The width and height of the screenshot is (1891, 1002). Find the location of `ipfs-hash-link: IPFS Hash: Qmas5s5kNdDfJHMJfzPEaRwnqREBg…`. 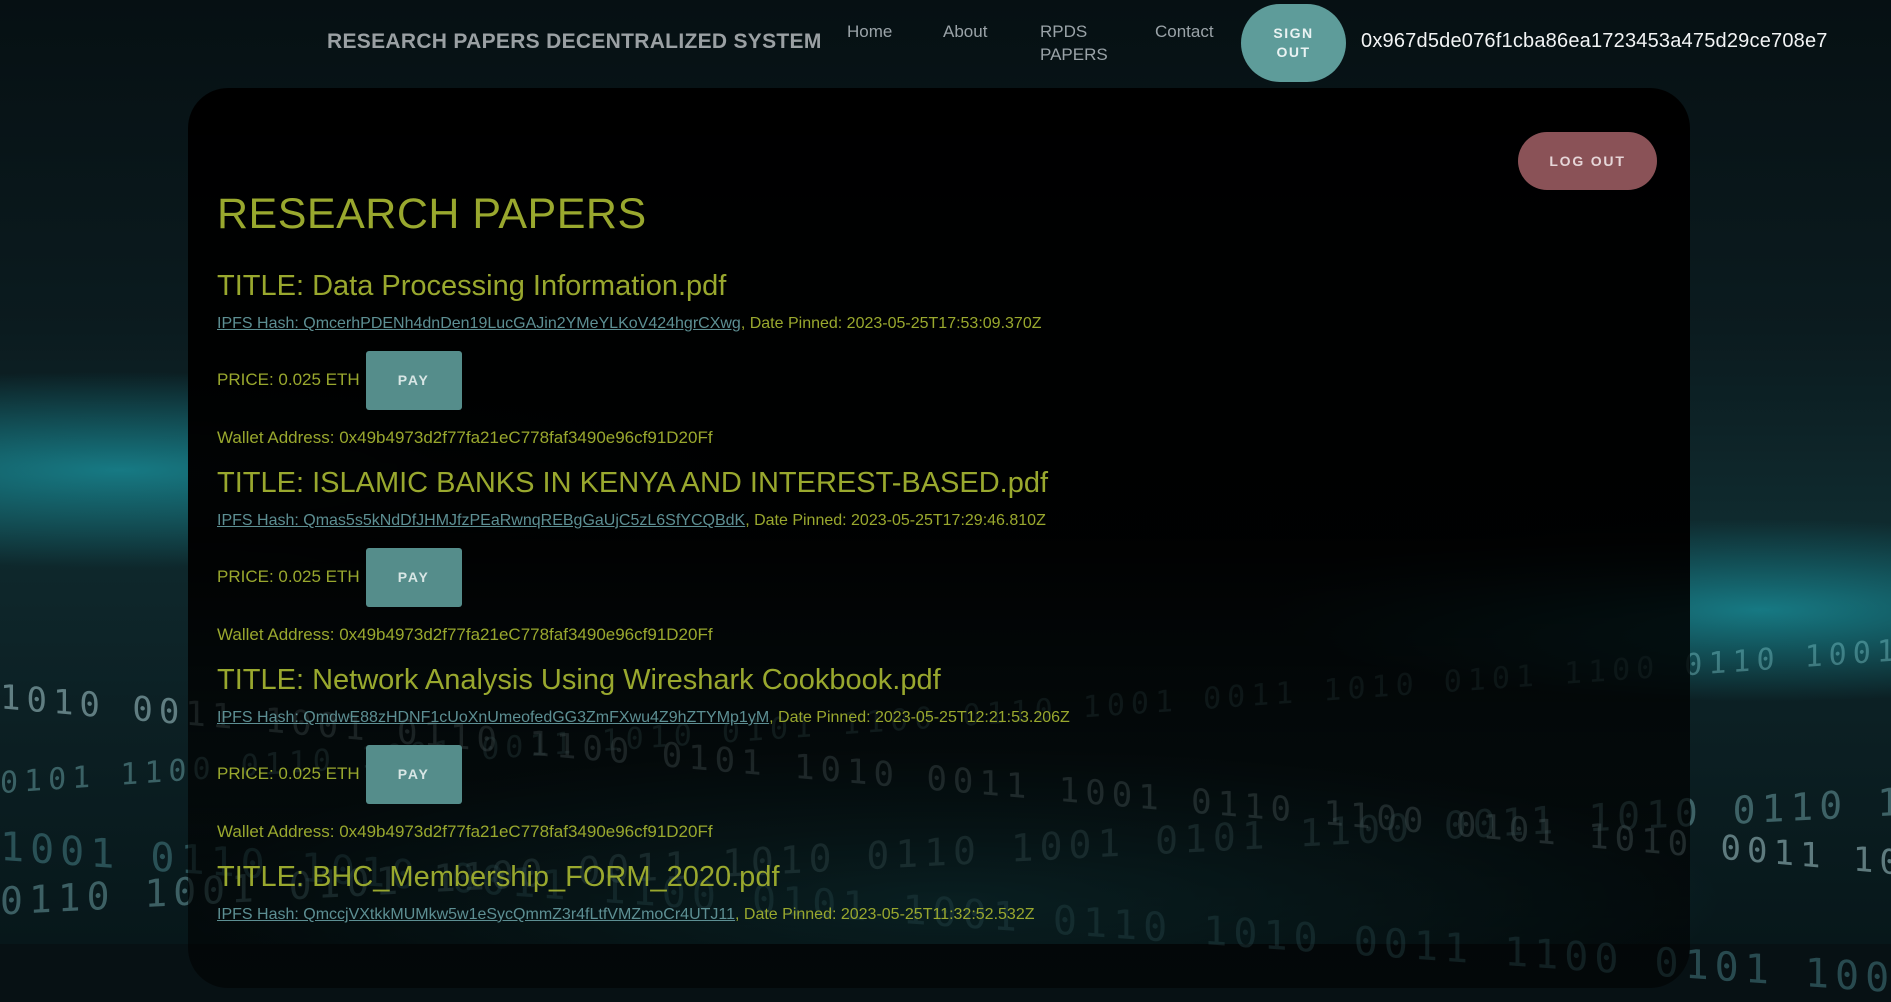

ipfs-hash-link: IPFS Hash: Qmas5s5kNdDfJHMJfzPEaRwnqREBg… is located at coordinates (481, 520).